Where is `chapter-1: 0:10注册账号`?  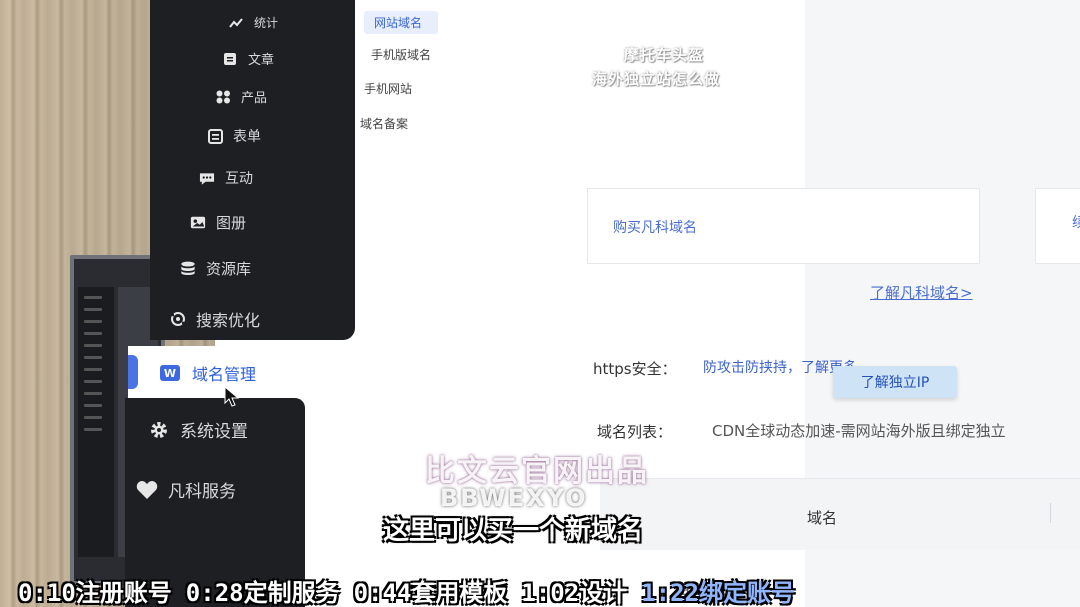 chapter-1: 0:10注册账号 is located at coordinates (95, 590).